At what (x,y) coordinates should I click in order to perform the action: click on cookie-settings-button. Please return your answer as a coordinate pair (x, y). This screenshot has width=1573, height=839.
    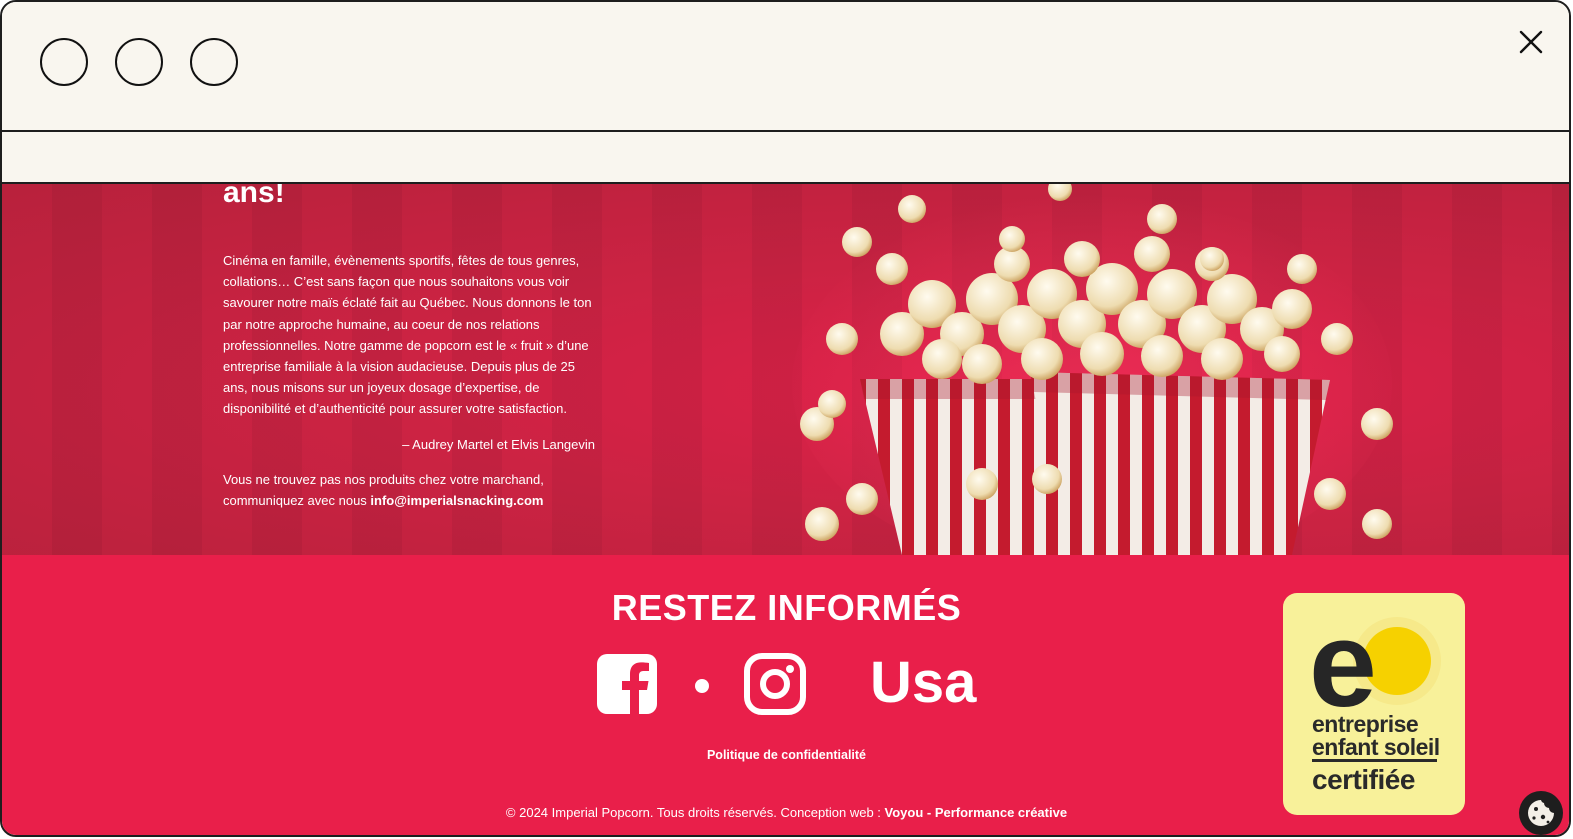
    Looking at the image, I should click on (1541, 813).